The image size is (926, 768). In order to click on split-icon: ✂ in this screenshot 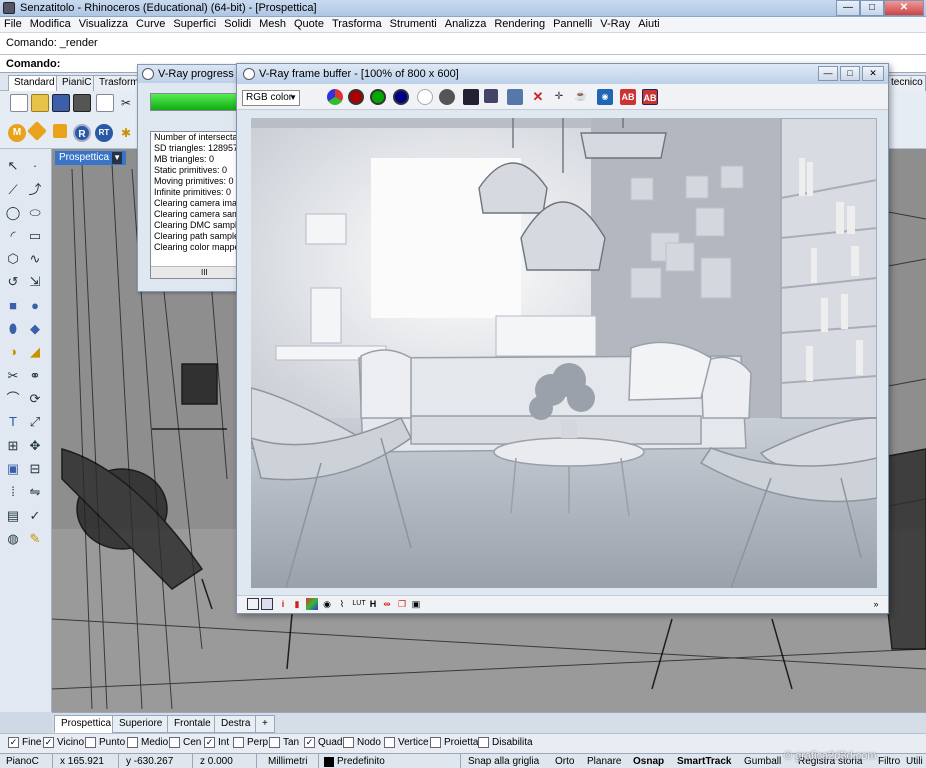, I will do `click(13, 376)`.